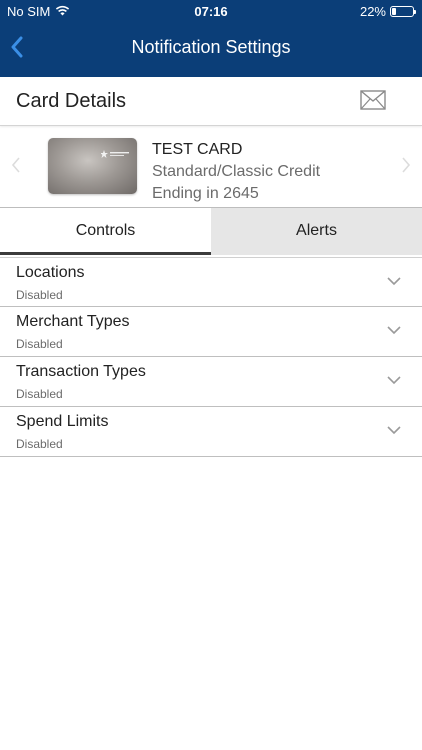 The height and width of the screenshot is (750, 422). What do you see at coordinates (92, 166) in the screenshot?
I see `card-image` at bounding box center [92, 166].